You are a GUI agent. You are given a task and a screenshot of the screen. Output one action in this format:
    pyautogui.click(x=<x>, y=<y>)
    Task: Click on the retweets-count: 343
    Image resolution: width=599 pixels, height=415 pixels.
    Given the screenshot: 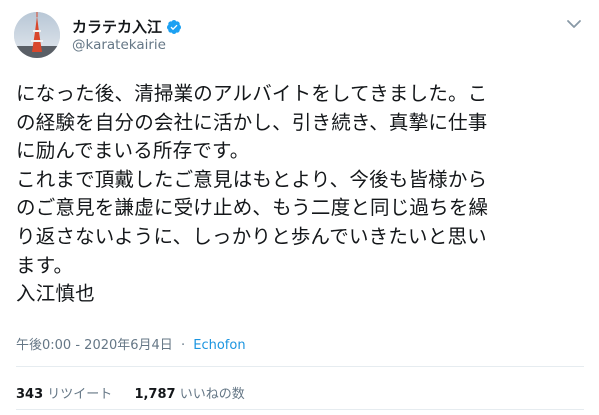 What is the action you would take?
    pyautogui.click(x=30, y=394)
    